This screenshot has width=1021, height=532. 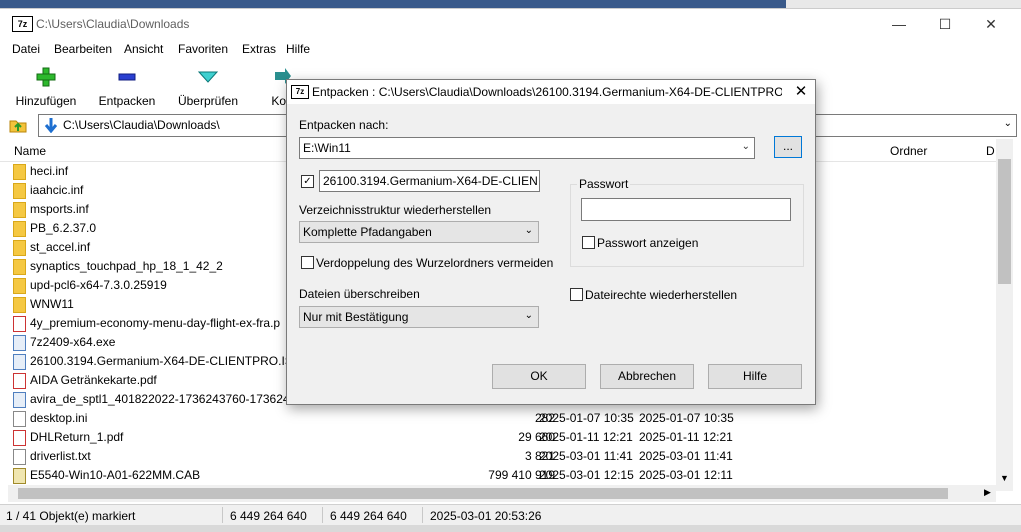 I want to click on file-name: E5540-Win10-A01-622MM.CAB, so click(x=115, y=475).